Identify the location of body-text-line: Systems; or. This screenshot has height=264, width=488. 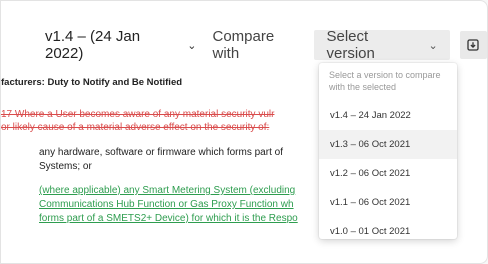
(65, 166).